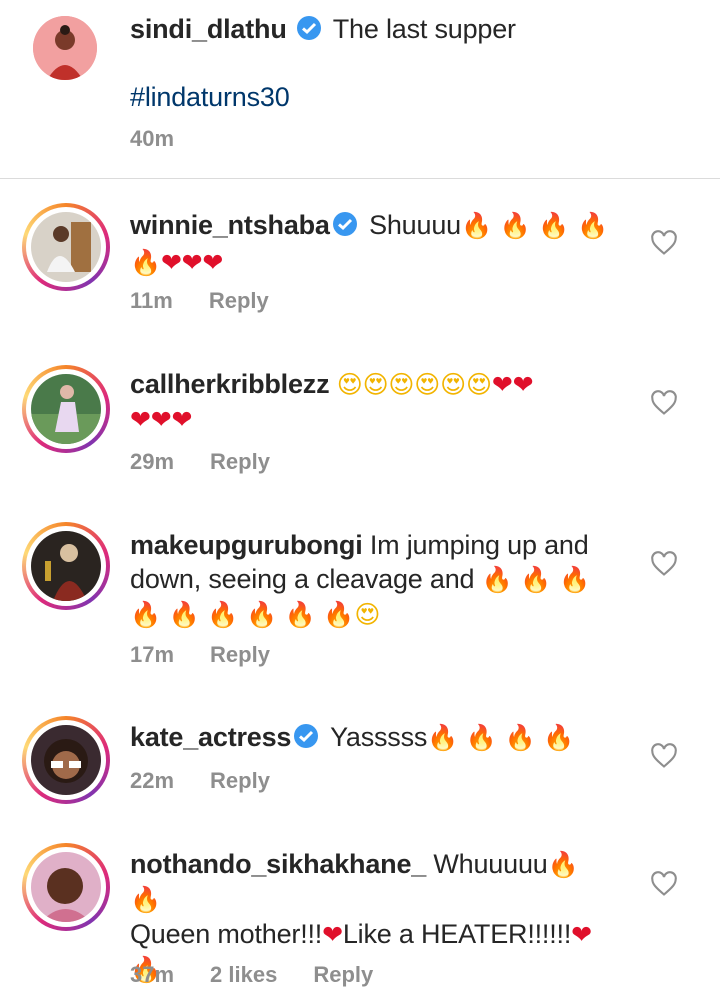  I want to click on fire-emoji: 🔥 🔥 🔥, so click(535, 579).